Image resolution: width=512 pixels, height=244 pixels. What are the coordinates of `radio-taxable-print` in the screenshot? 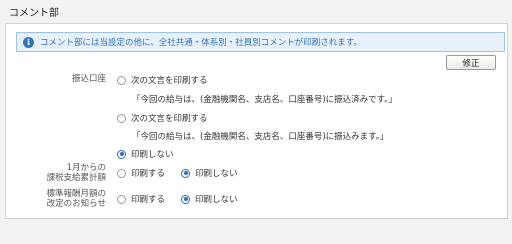 It's located at (121, 173).